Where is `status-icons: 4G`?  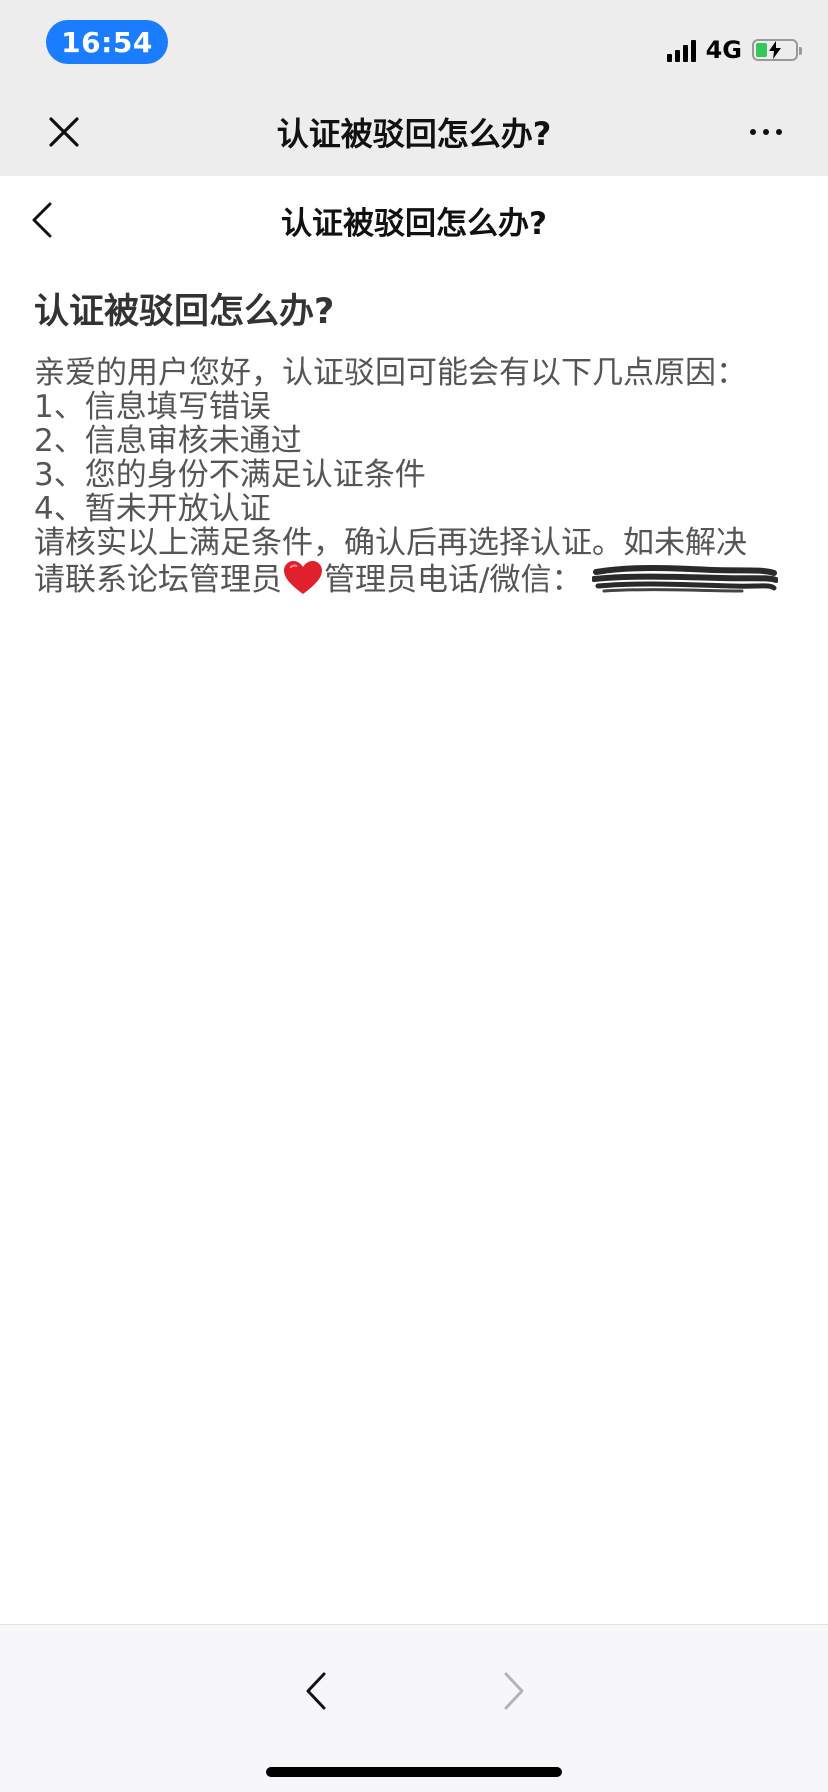
status-icons: 4G is located at coordinates (734, 50).